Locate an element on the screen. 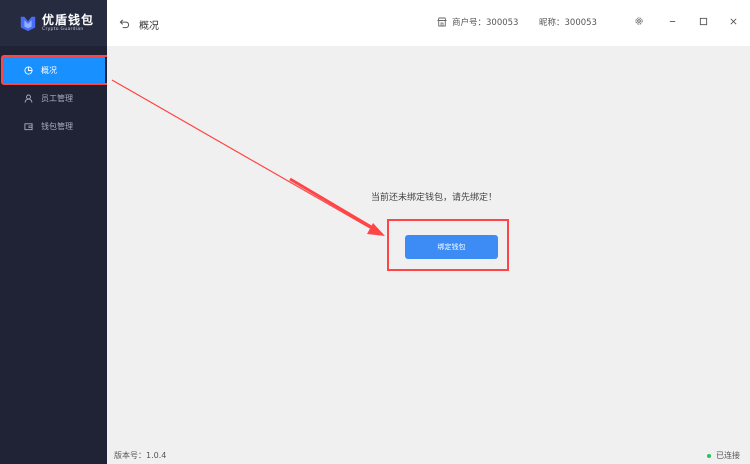 Image resolution: width=750 pixels, height=464 pixels. connection-status: 已连接 is located at coordinates (723, 455).